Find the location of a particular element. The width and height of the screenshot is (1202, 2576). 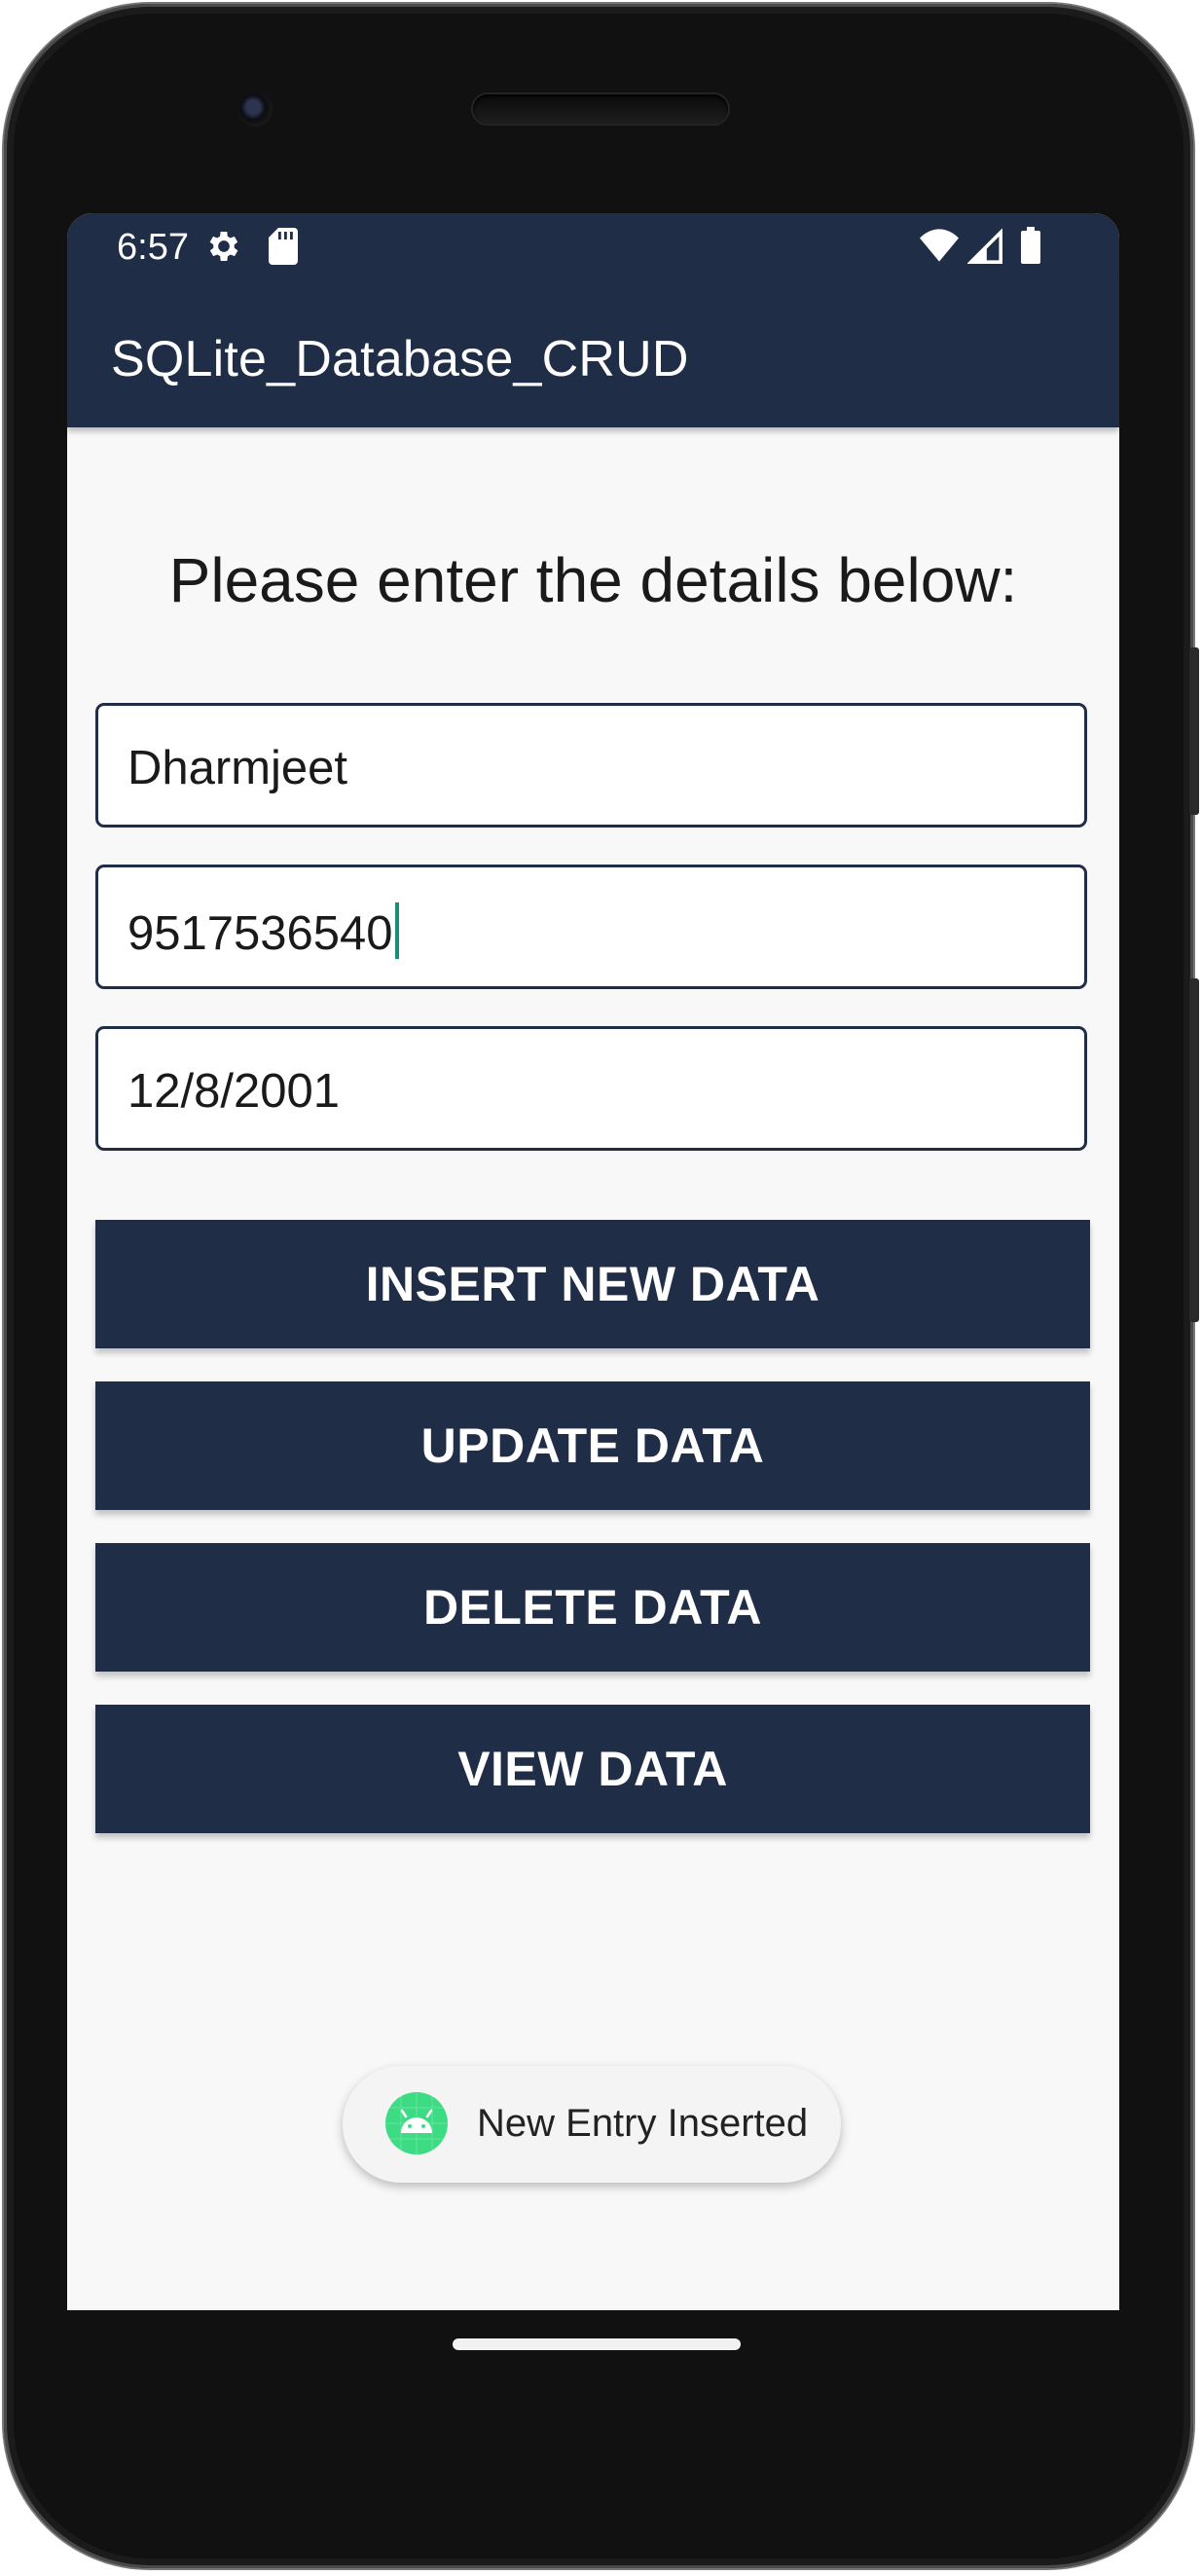

dob-field: 12/8/2001 is located at coordinates (591, 1088).